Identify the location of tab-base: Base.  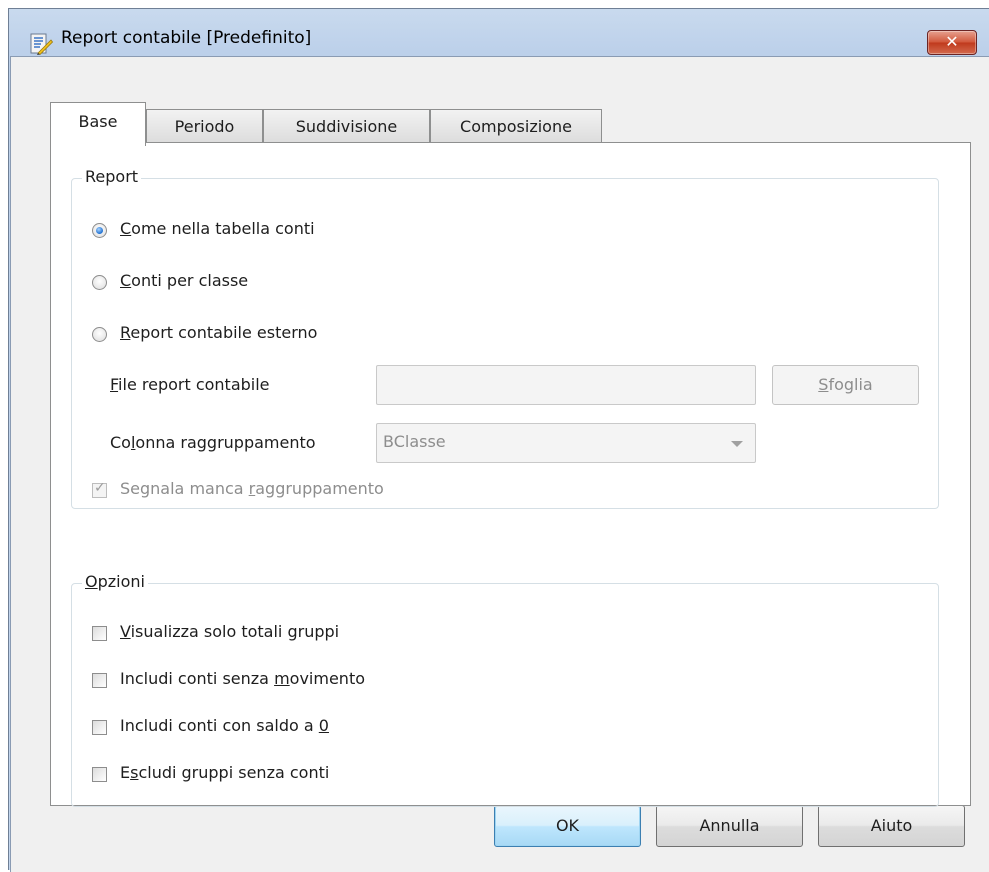
(98, 124).